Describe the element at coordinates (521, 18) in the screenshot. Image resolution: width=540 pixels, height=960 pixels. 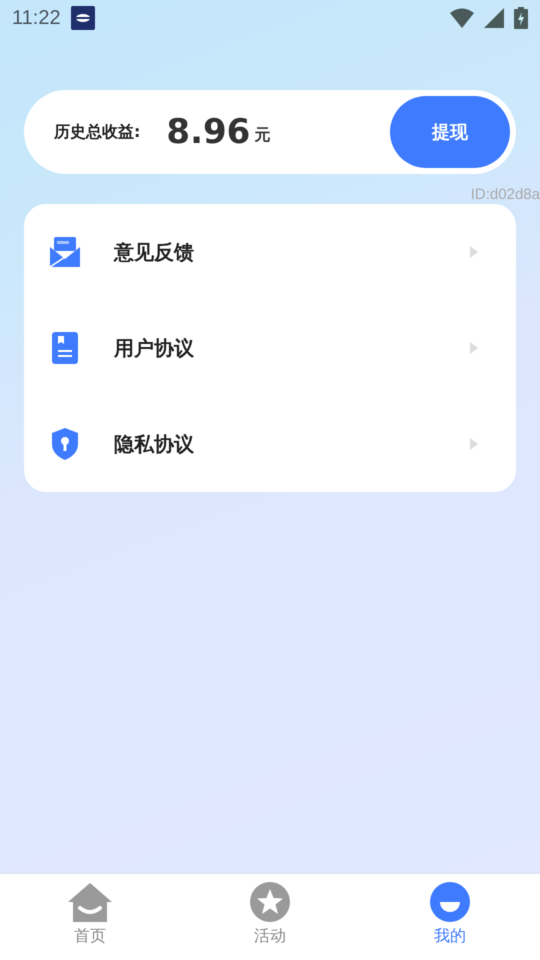
I see `battery-icon` at that location.